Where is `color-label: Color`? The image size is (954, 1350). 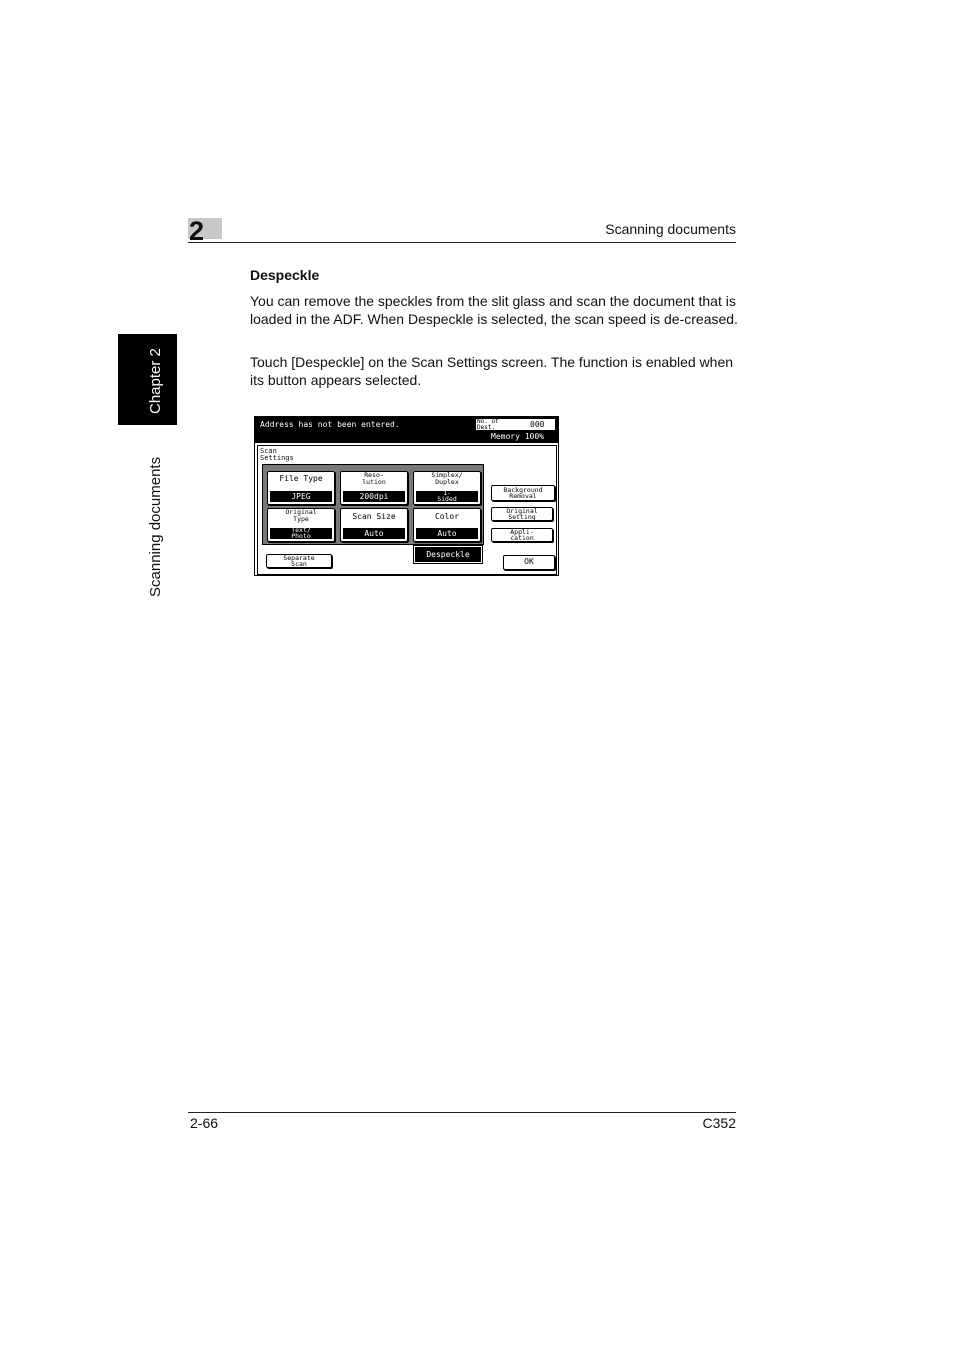 color-label: Color is located at coordinates (447, 516).